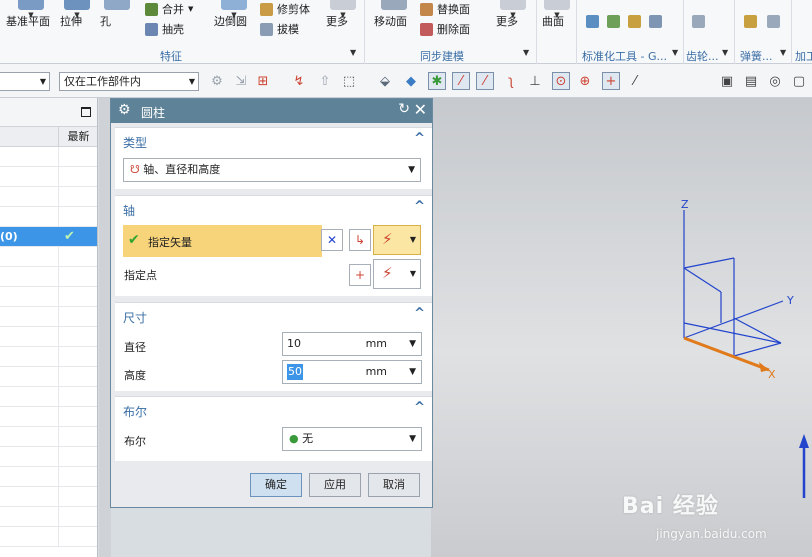  I want to click on draft-button: 拔模, so click(279, 29).